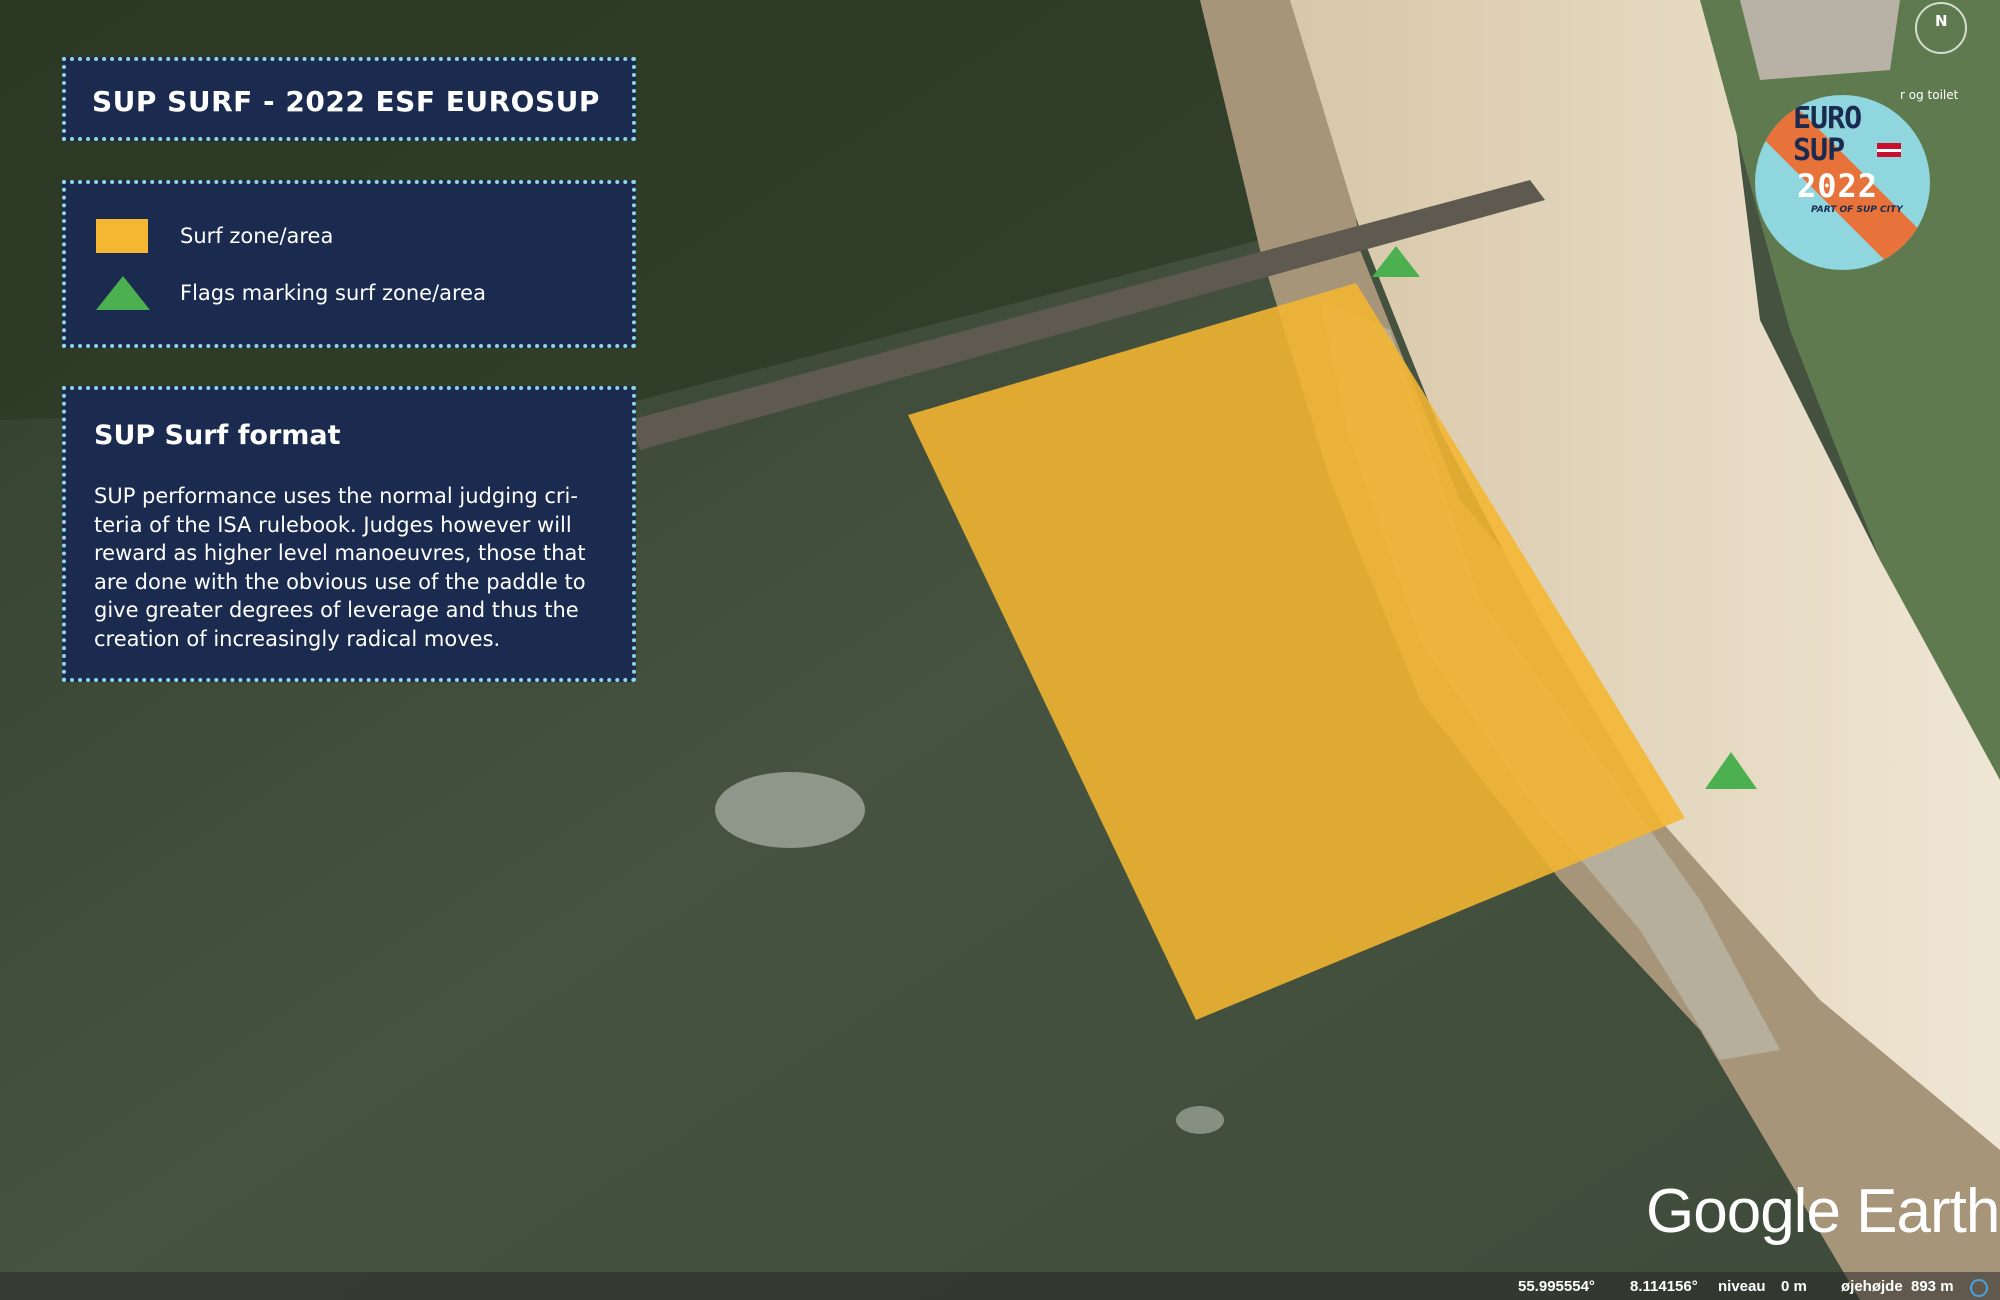 The image size is (2000, 1300). I want to click on eye-altitude-value: 893 m, so click(1932, 1286).